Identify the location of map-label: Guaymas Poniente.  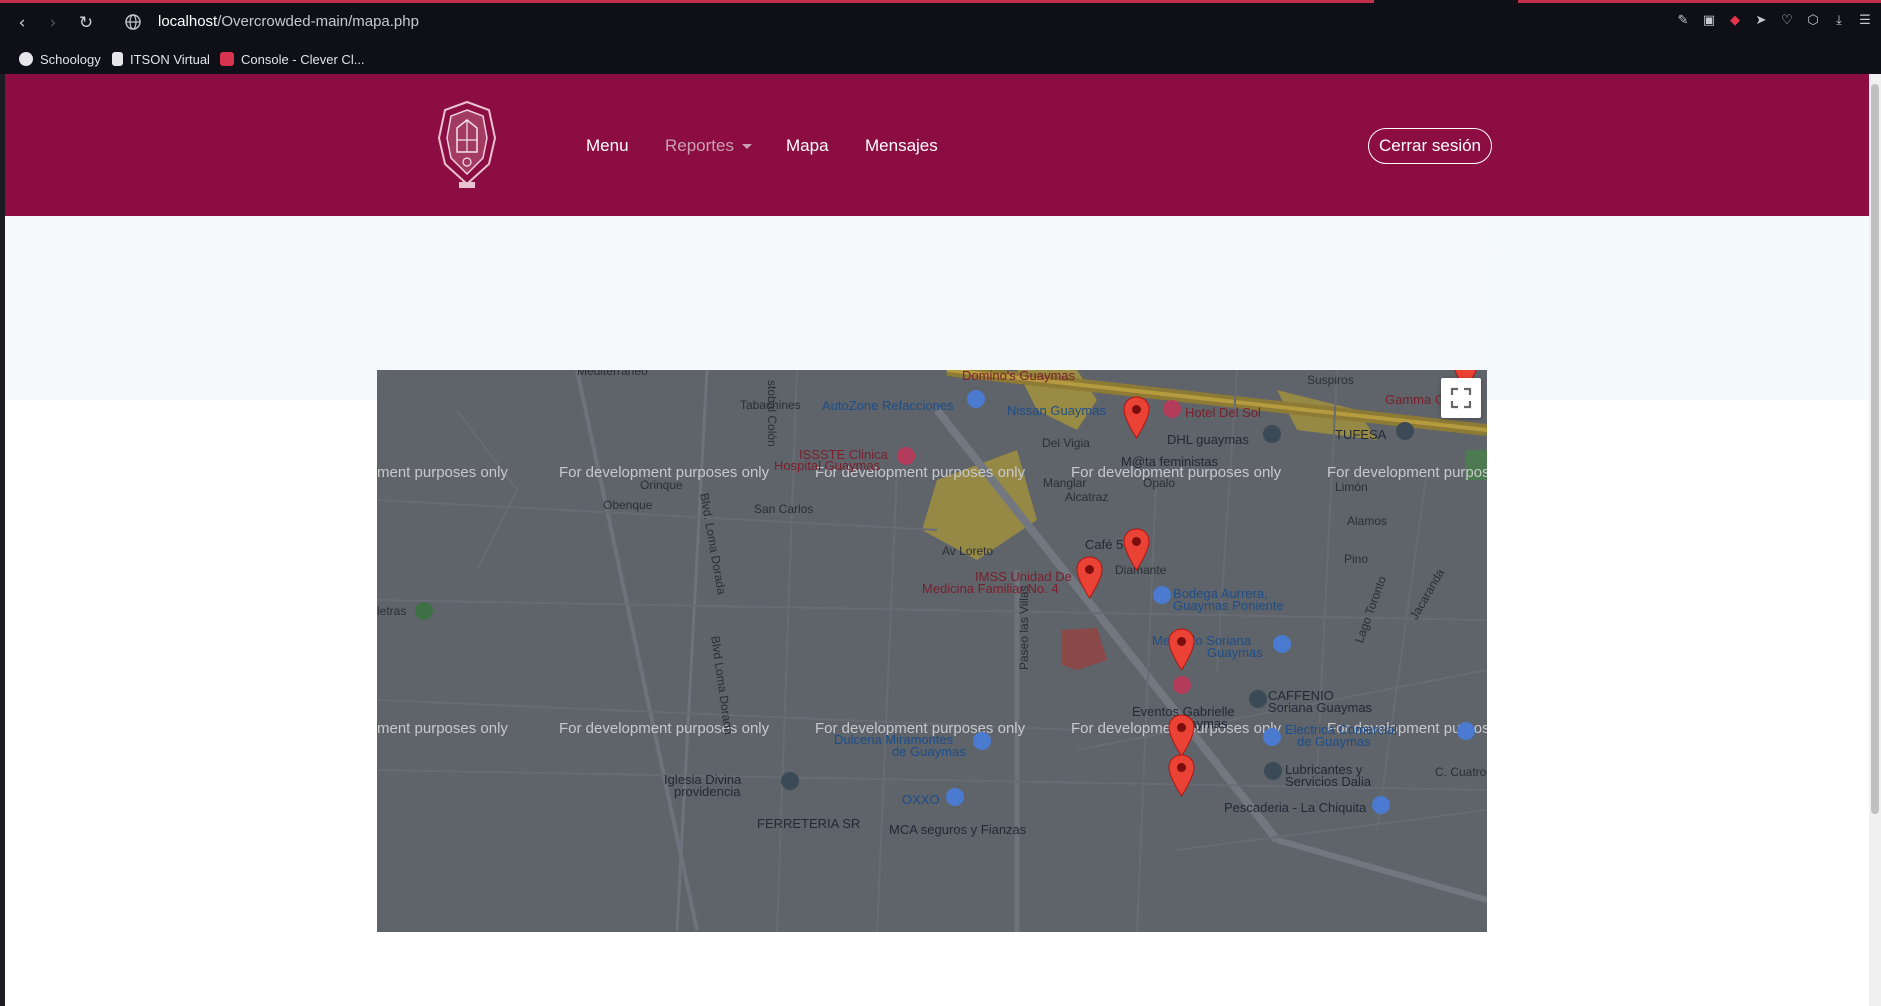
(1228, 605).